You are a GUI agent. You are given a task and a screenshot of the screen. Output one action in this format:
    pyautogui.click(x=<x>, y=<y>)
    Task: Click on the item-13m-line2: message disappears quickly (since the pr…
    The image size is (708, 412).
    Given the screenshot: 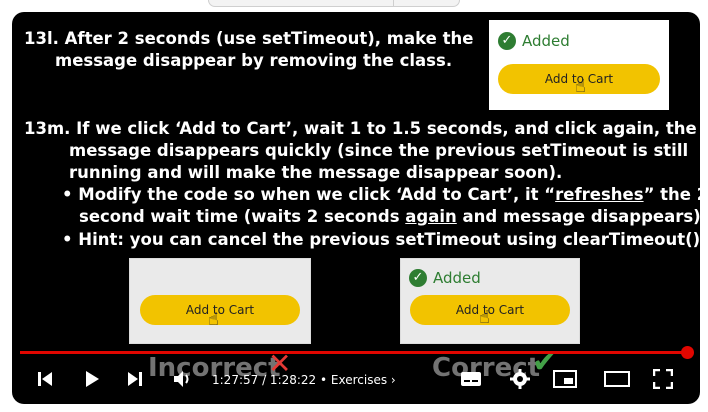 What is the action you would take?
    pyautogui.click(x=379, y=150)
    